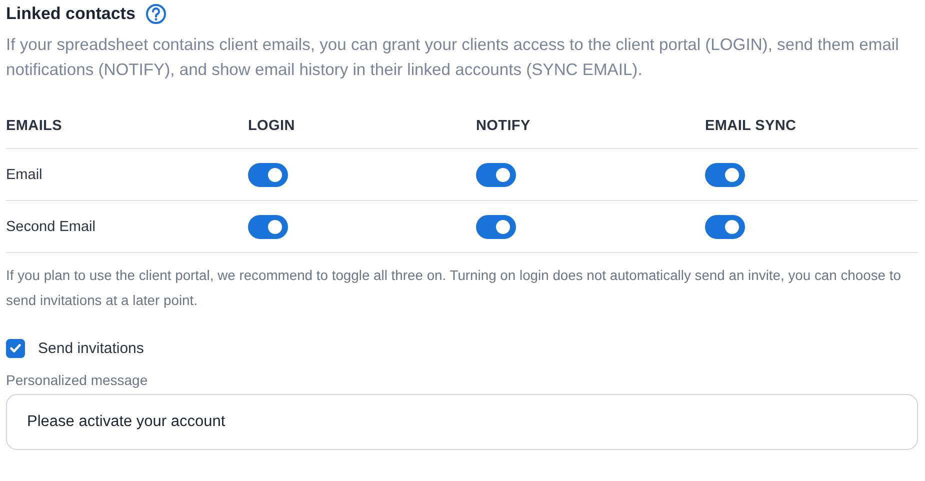 This screenshot has width=925, height=481. I want to click on column-header: NOTIFY, so click(504, 126).